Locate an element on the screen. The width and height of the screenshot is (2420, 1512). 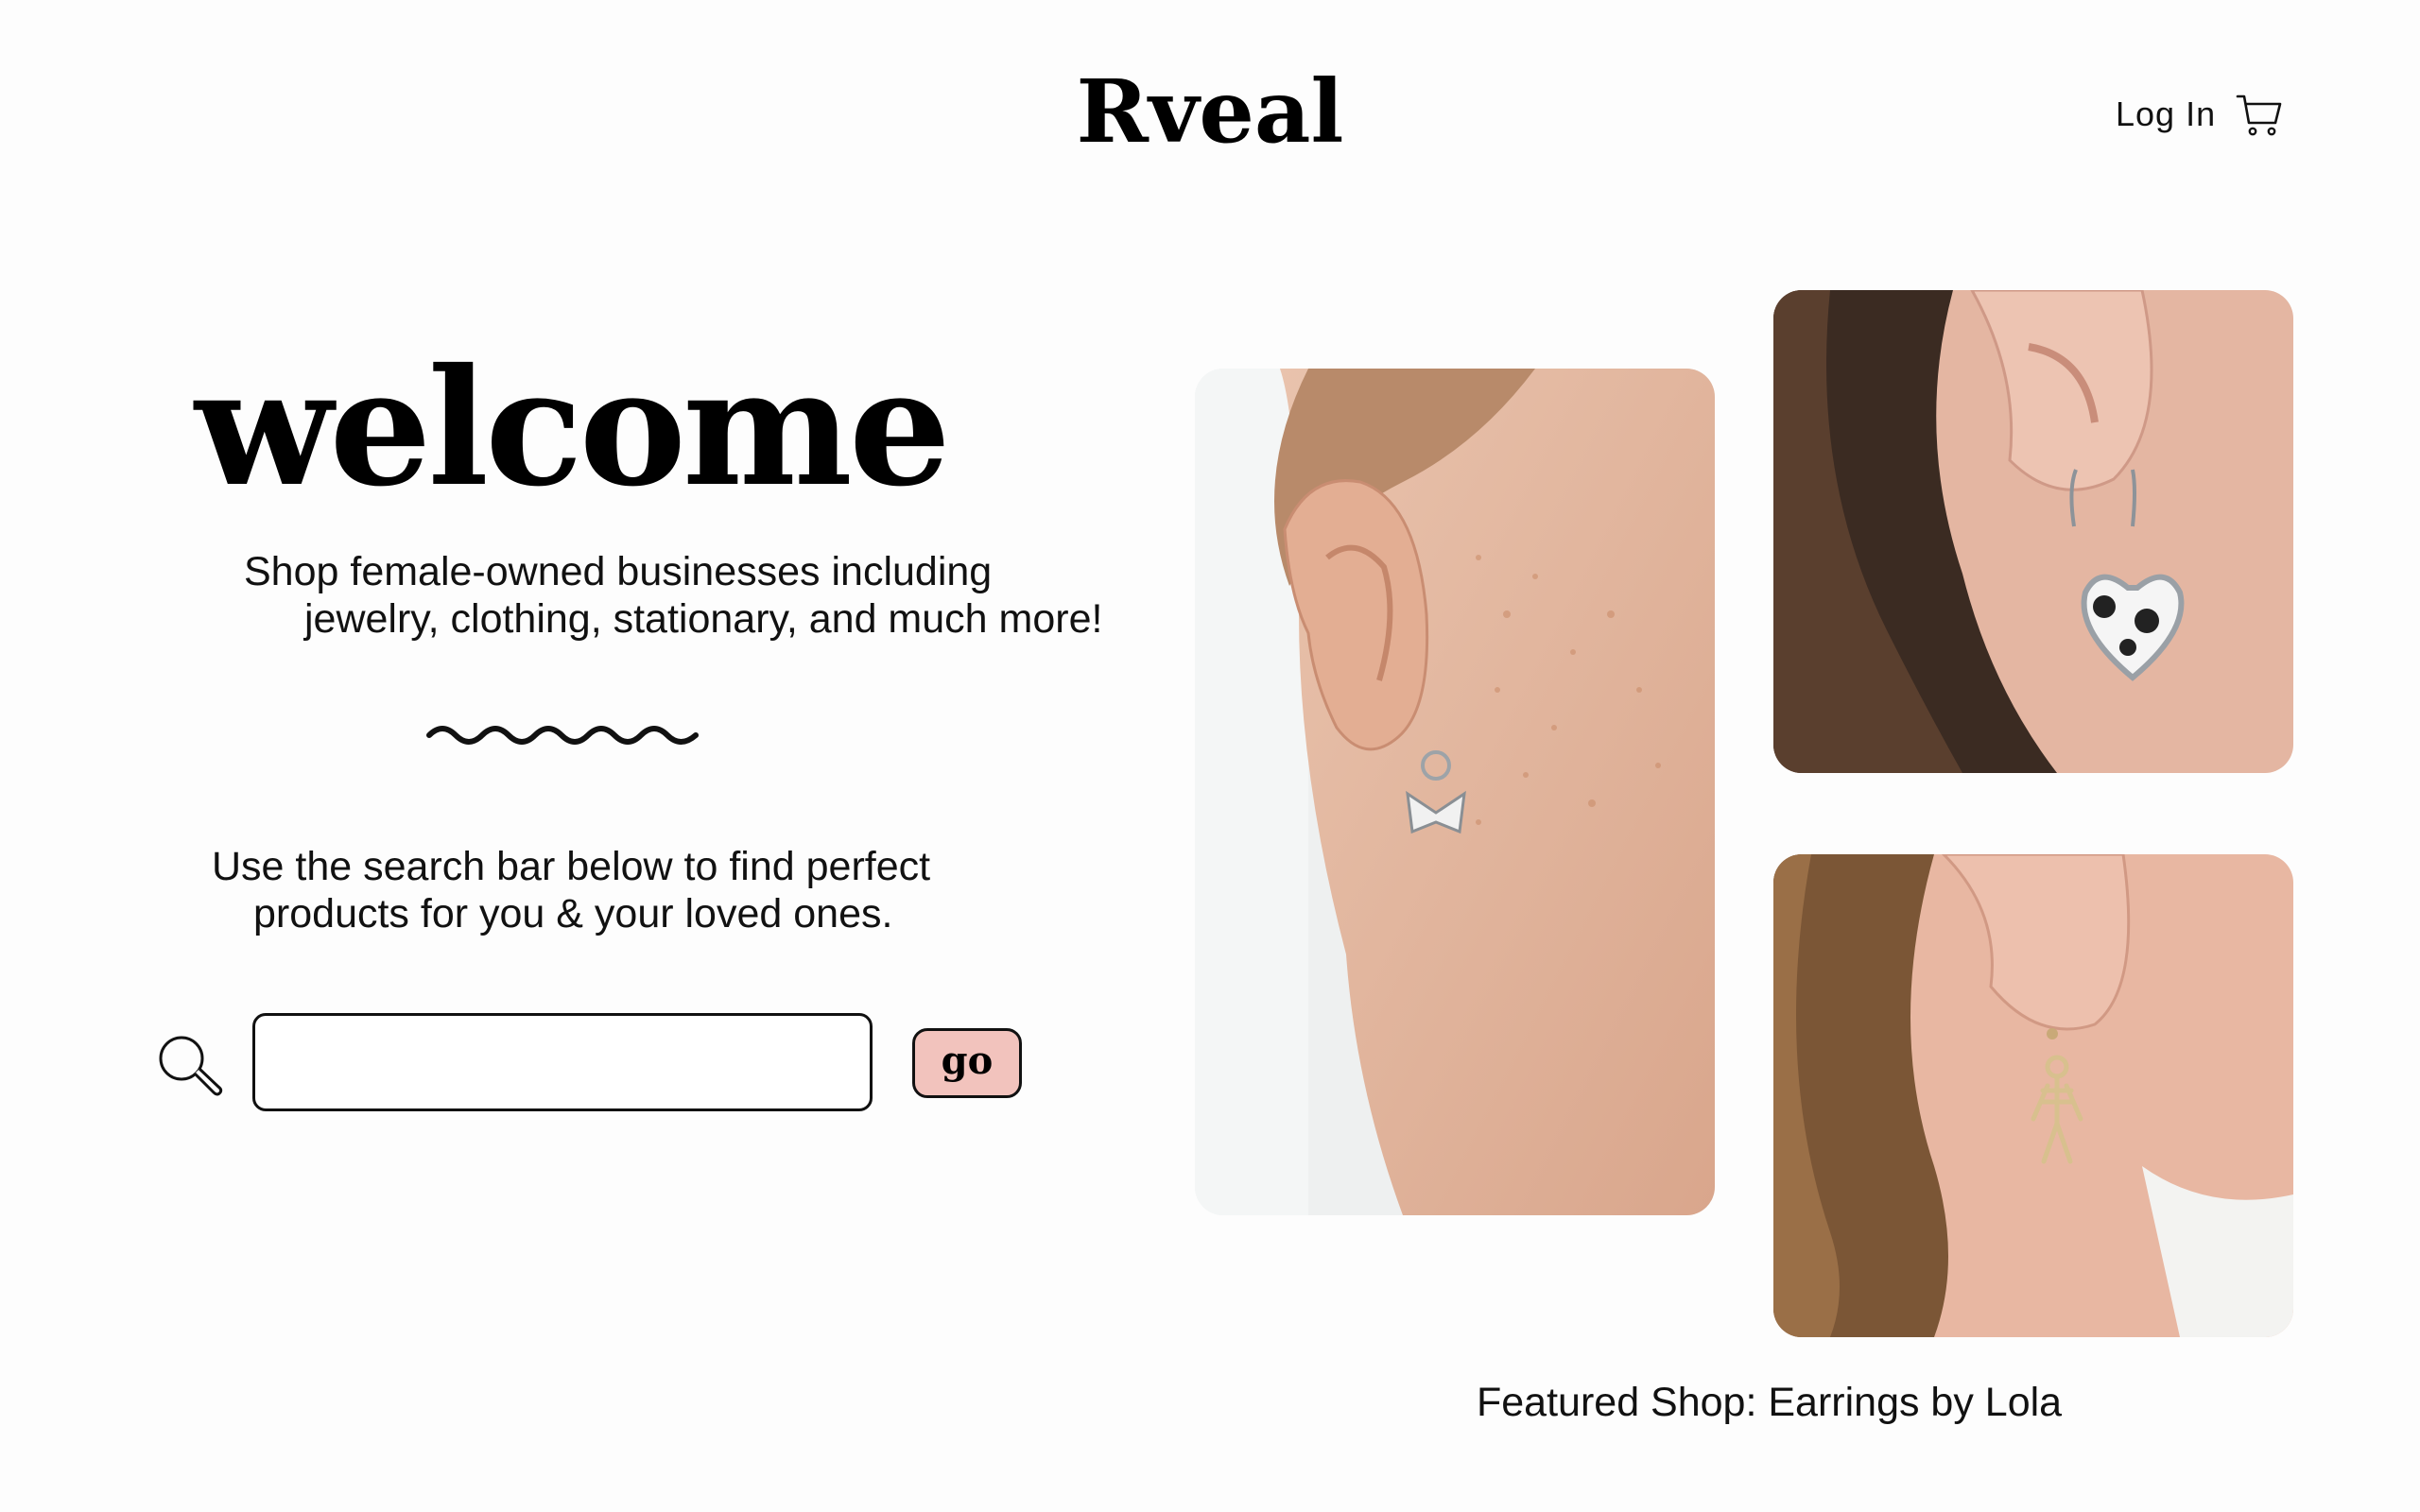
tagline-line-1: Shop female-owned businesses including is located at coordinates (618, 571).